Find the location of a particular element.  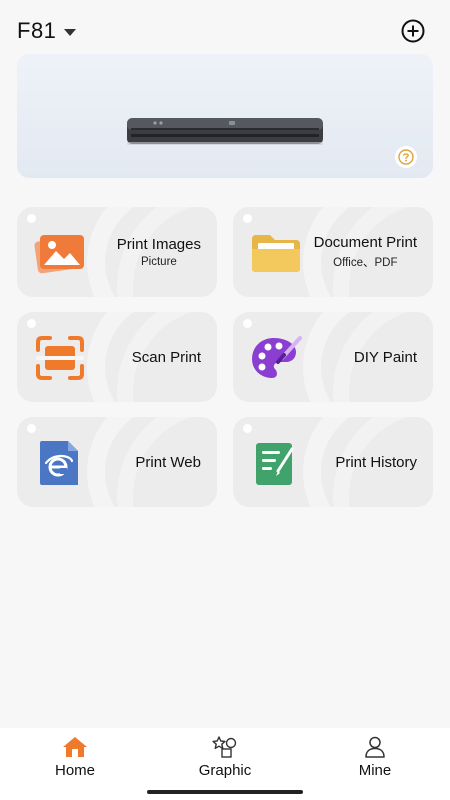

home-indicator is located at coordinates (225, 792).